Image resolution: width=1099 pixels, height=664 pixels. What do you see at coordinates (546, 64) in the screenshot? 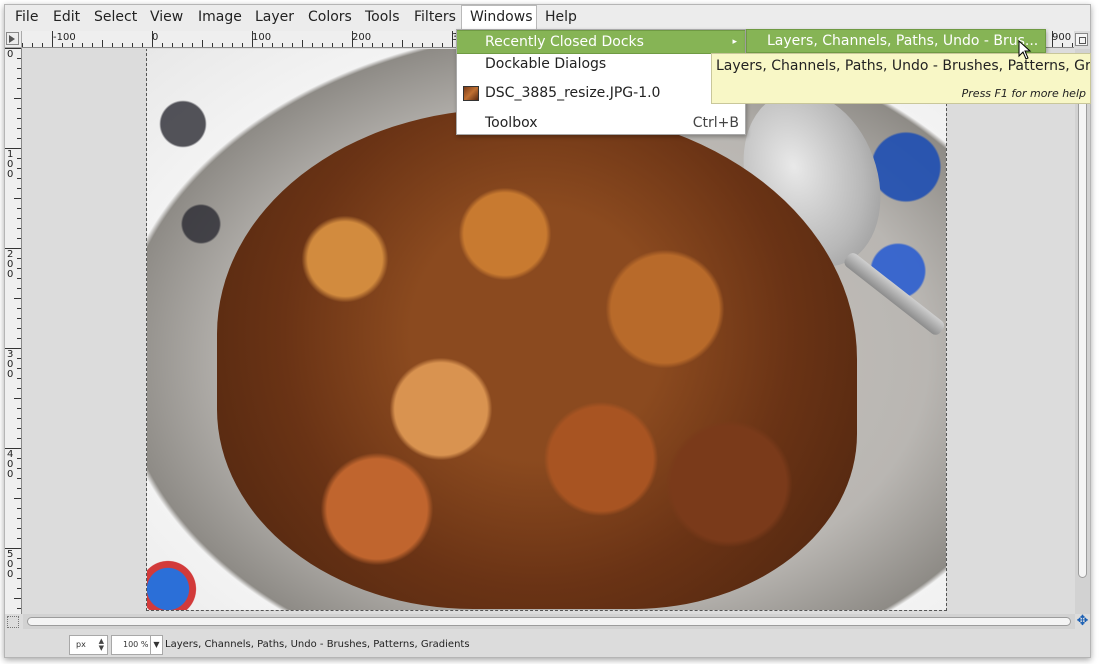
I see `menu-item-label: Dockable Dialogs` at bounding box center [546, 64].